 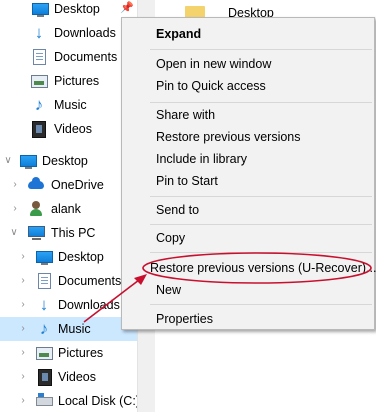 What do you see at coordinates (127, 7) in the screenshot?
I see `pin-icon: 📌` at bounding box center [127, 7].